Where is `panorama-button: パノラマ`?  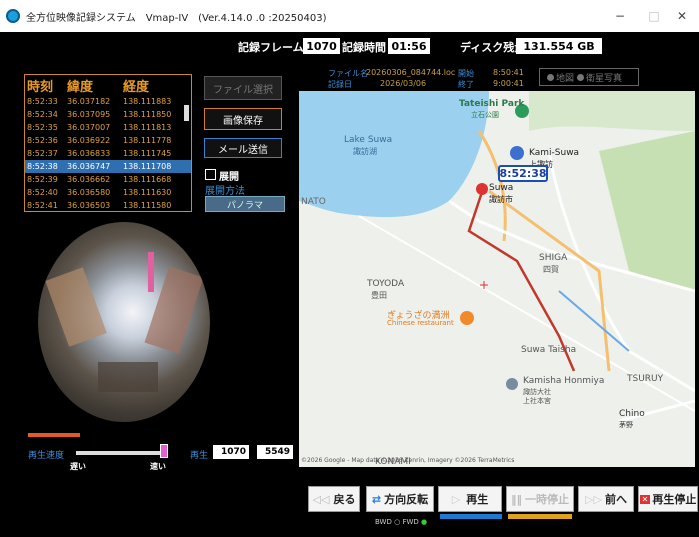
panorama-button: パノラマ is located at coordinates (245, 204).